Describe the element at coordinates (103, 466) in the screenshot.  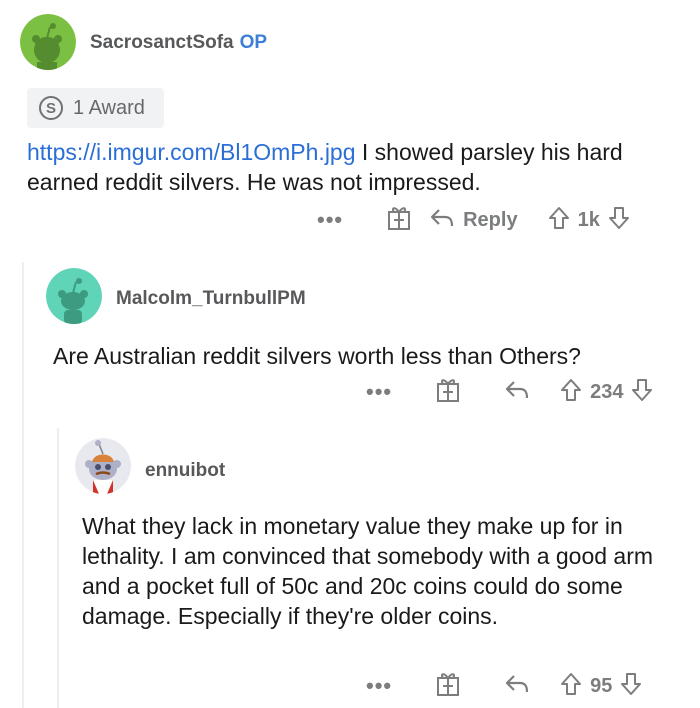
I see `avatar-ennuibot` at that location.